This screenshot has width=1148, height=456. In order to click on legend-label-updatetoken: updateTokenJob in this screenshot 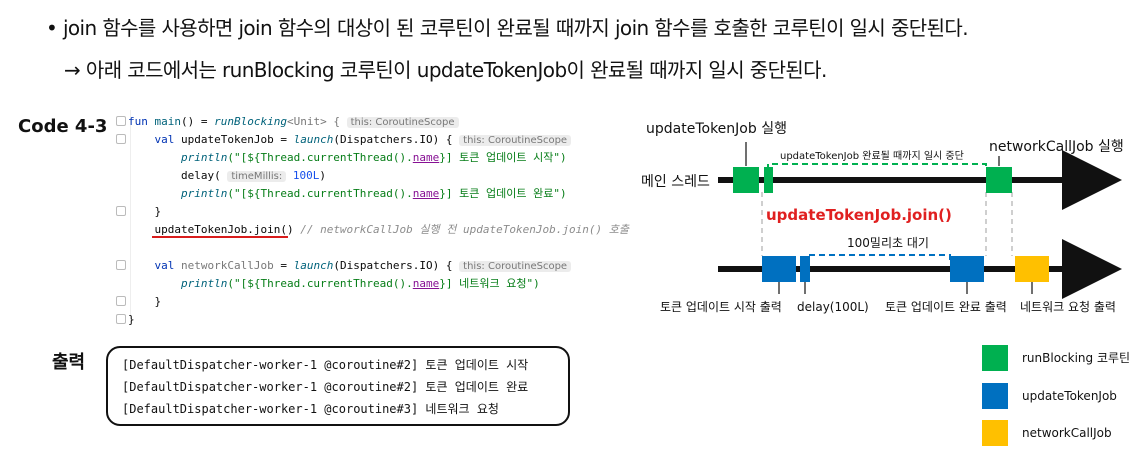, I will do `click(1069, 396)`.